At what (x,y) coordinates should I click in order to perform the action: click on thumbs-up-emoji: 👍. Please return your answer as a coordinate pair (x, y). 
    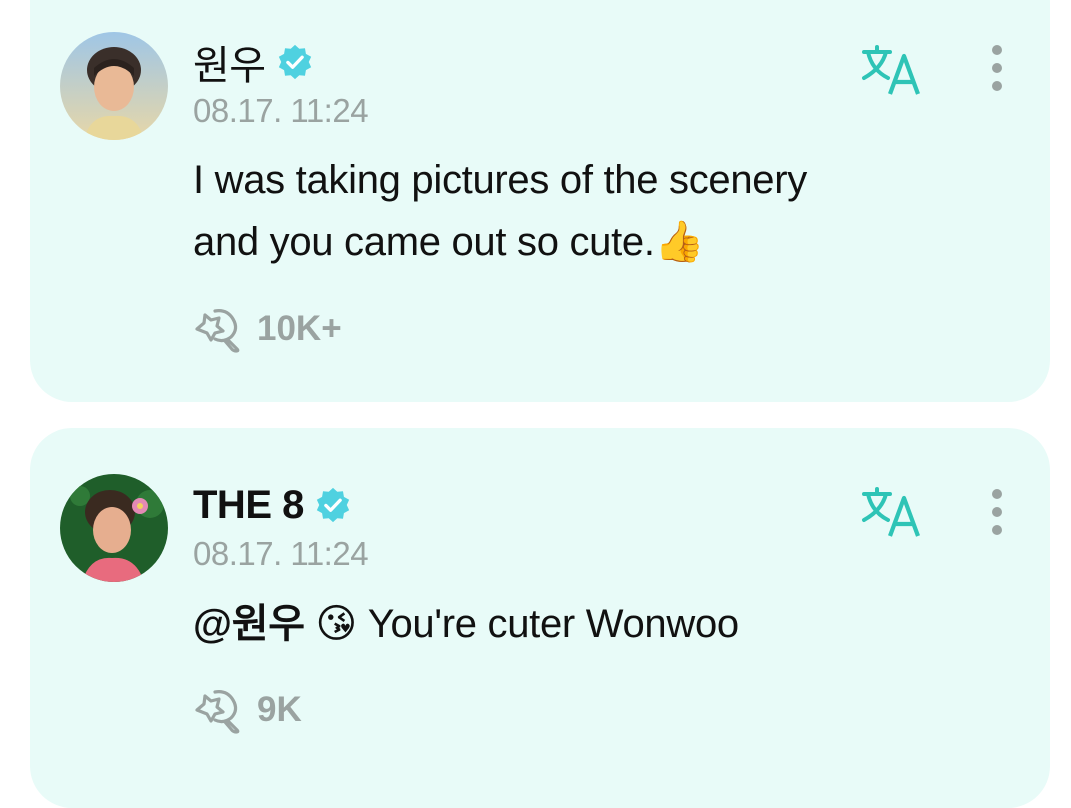
    Looking at the image, I should click on (679, 242).